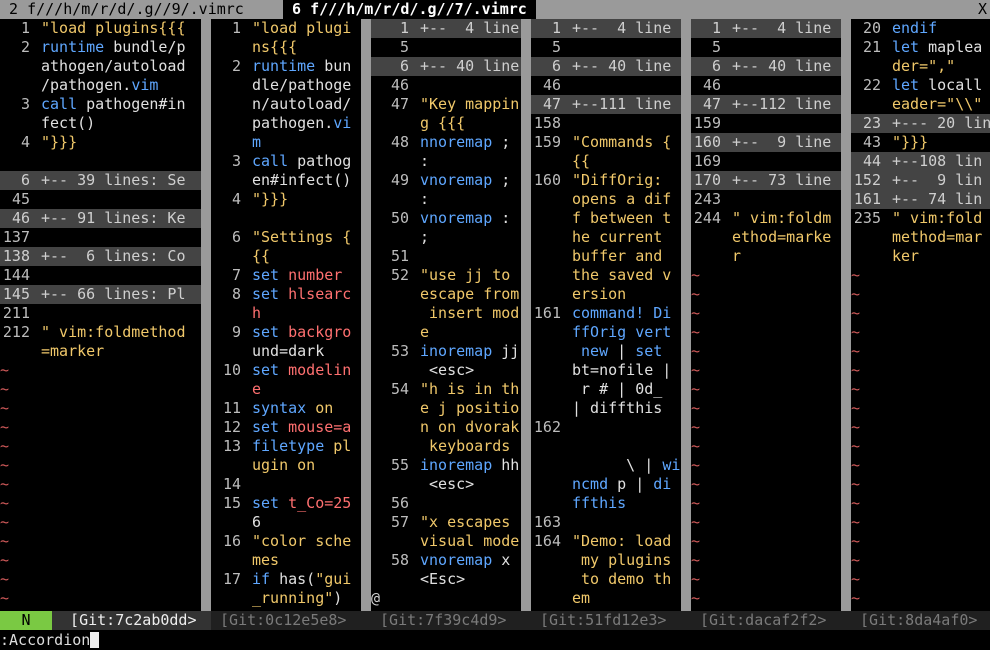 The image size is (990, 650). Describe the element at coordinates (470, 313) in the screenshot. I see `code-text: insert mod` at that location.